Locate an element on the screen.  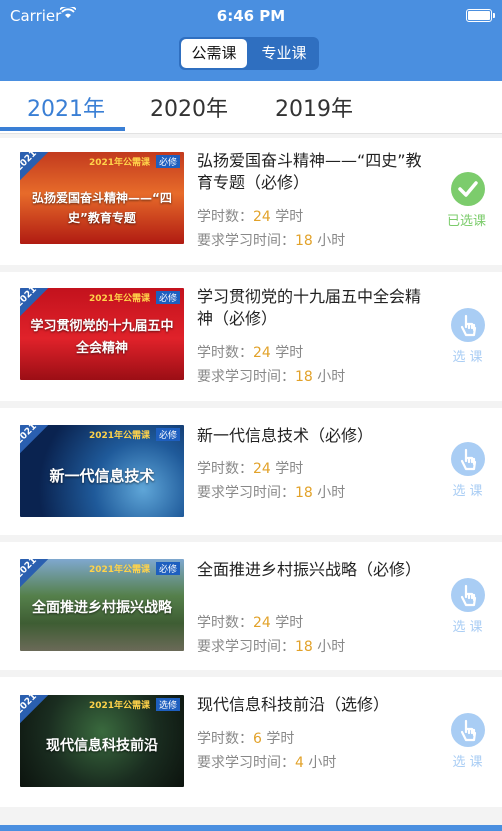
course-title: 现代信息科技前沿（选修） is located at coordinates (293, 704).